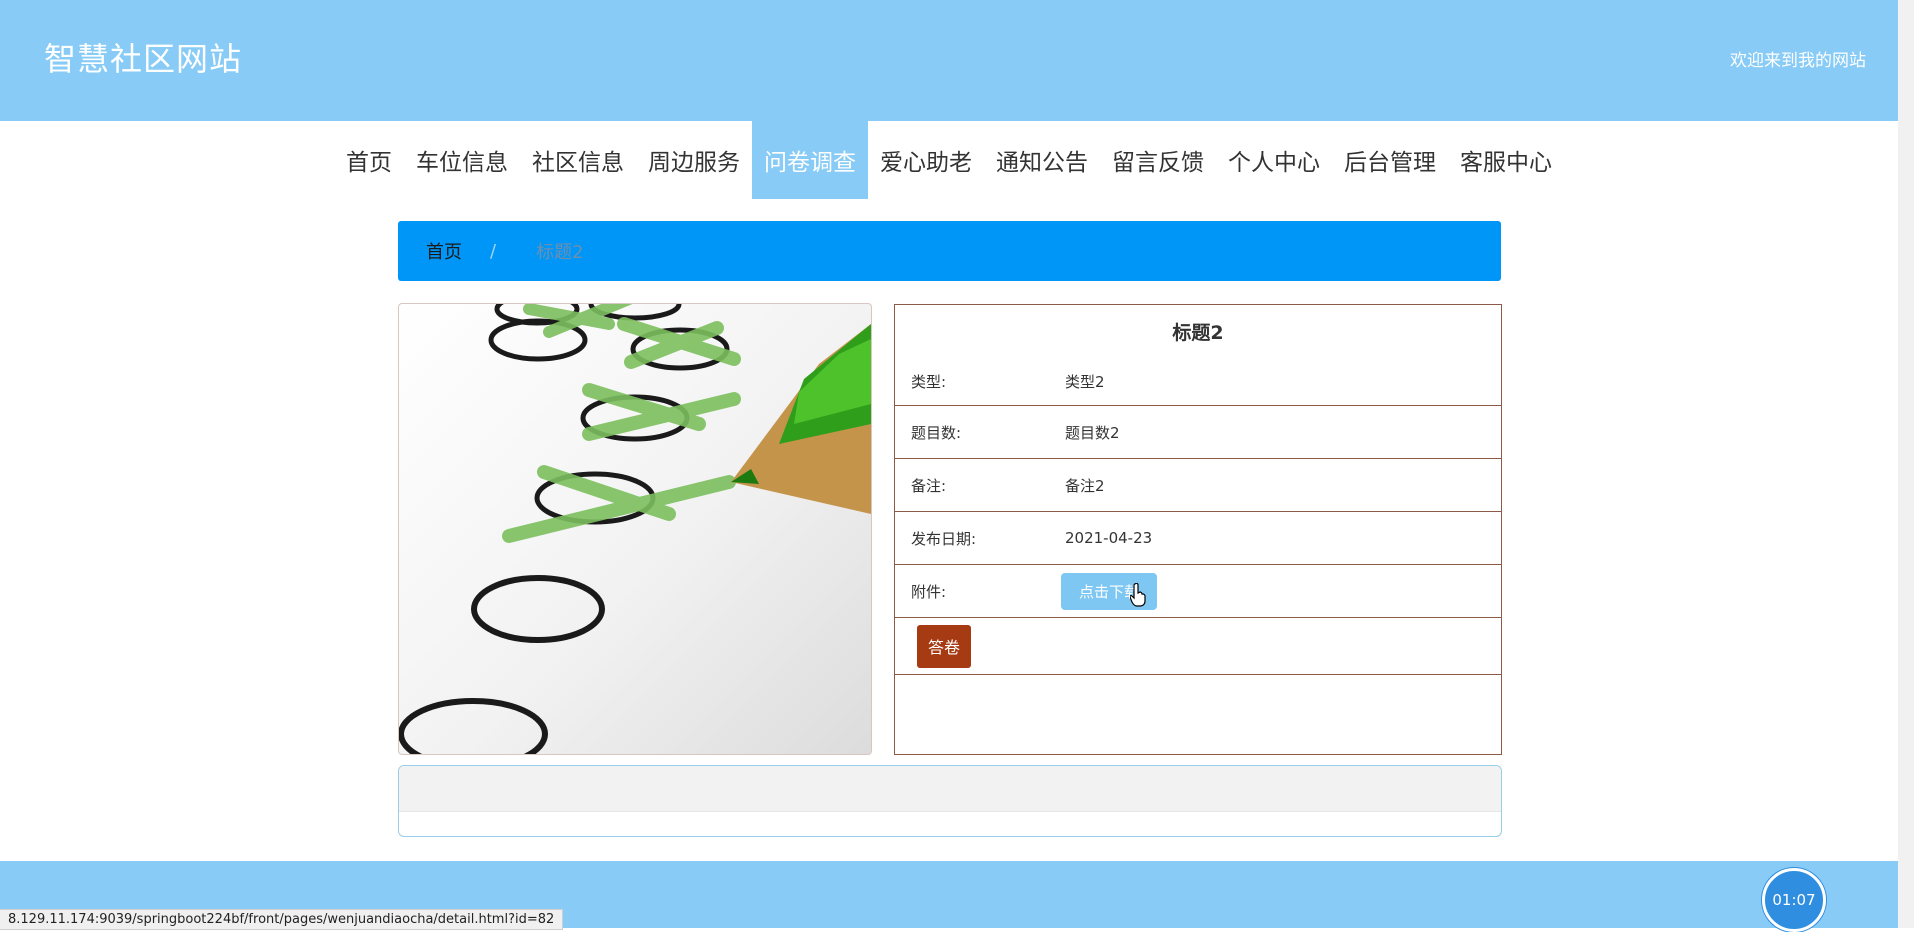 This screenshot has width=1914, height=932. What do you see at coordinates (1906, 464) in the screenshot?
I see `page-scrollbar` at bounding box center [1906, 464].